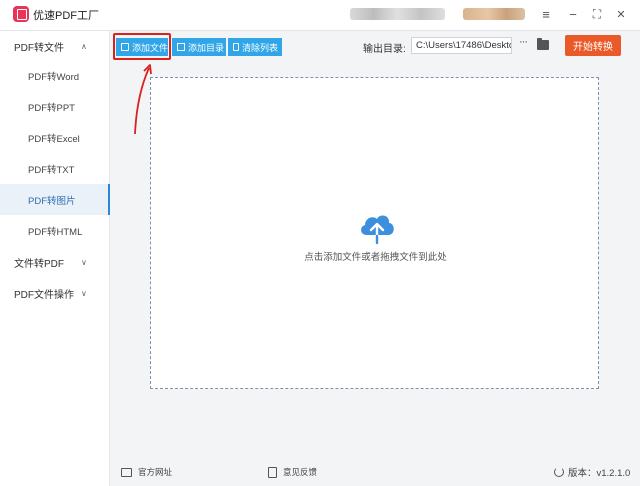 The image size is (640, 486). I want to click on sidebar-group-file-to-pdf: 文件转PDF ∨, so click(55, 262).